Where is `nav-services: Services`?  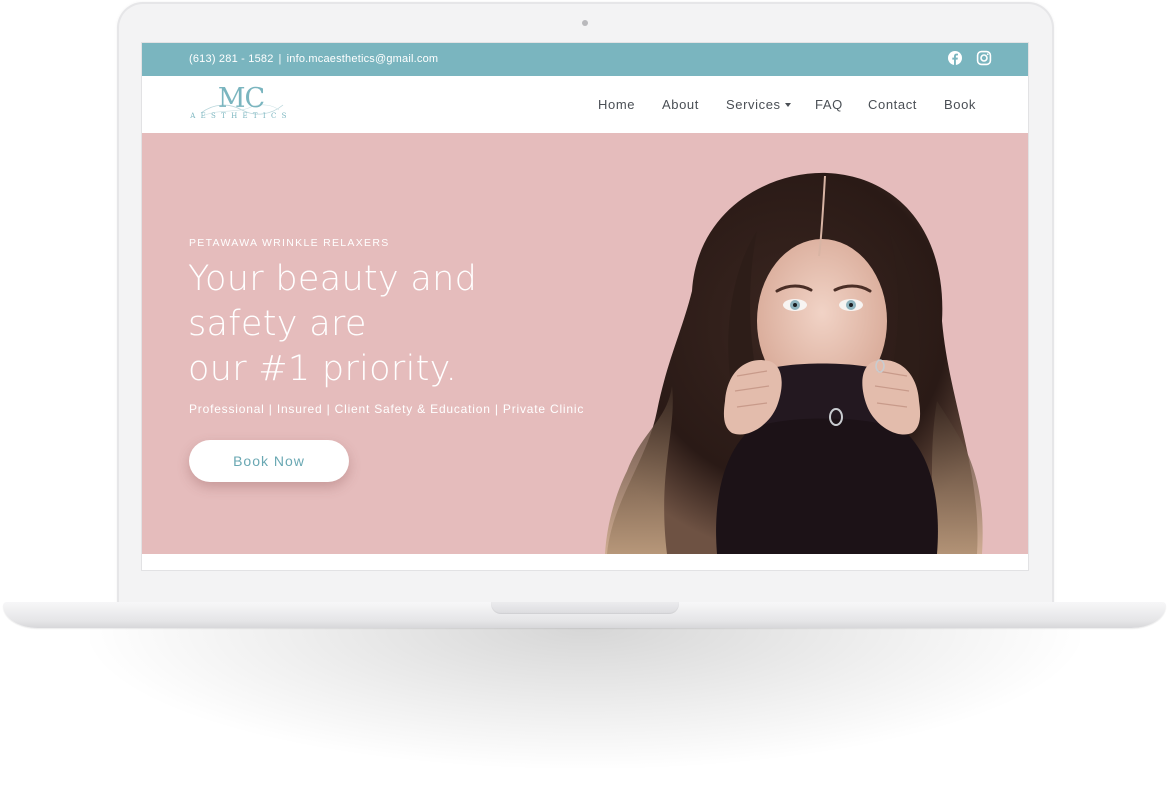
nav-services: Services is located at coordinates (758, 104).